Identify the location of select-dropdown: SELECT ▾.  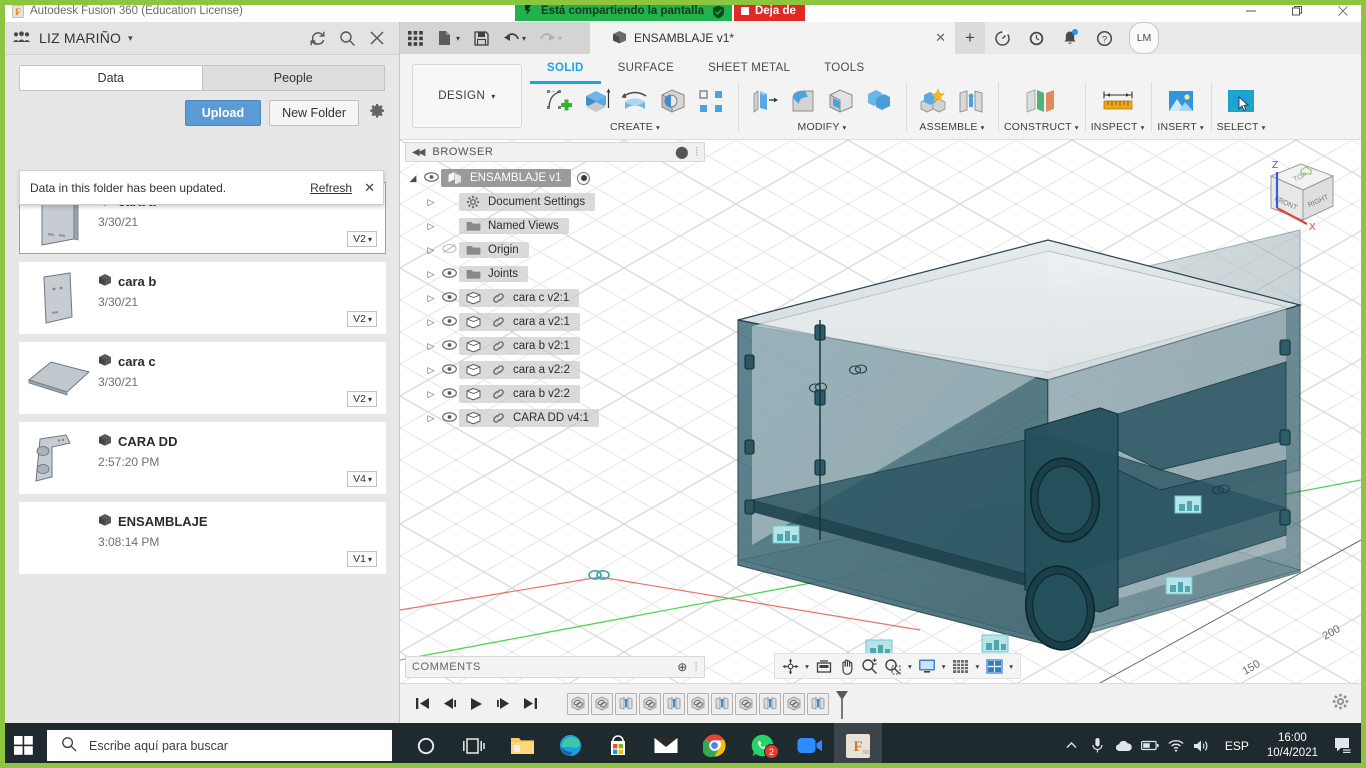
(1241, 127).